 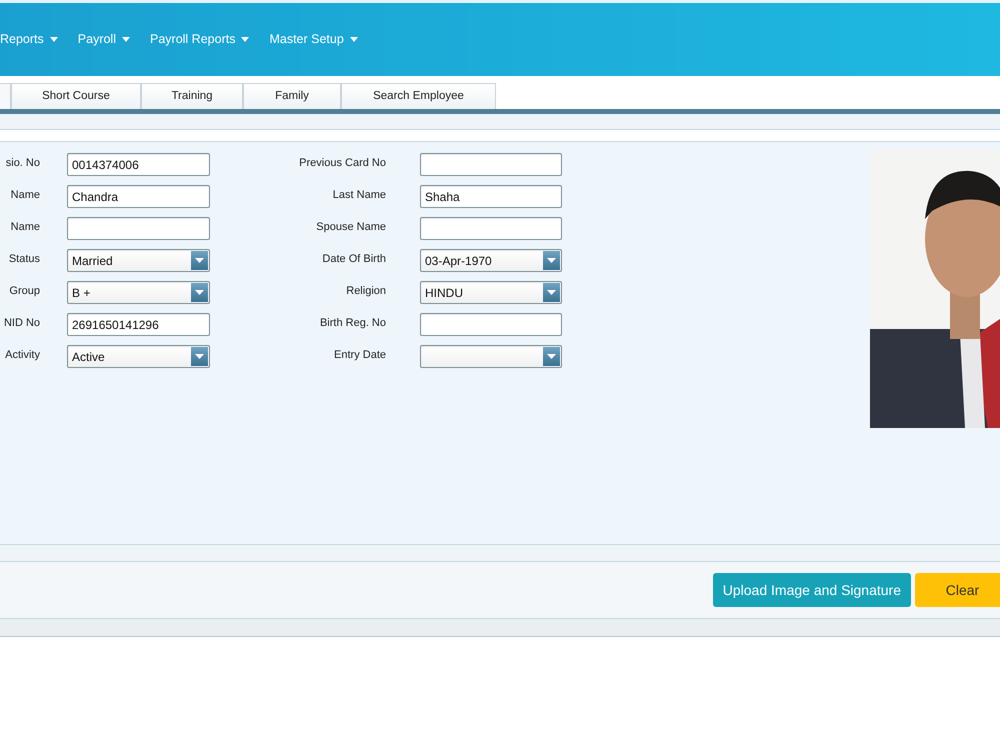 What do you see at coordinates (138, 292) in the screenshot?
I see `dropdown-field: B +` at bounding box center [138, 292].